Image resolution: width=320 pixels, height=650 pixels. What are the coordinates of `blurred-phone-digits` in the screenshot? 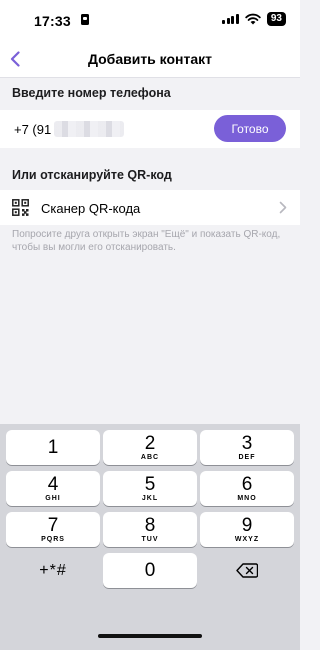 It's located at (89, 129).